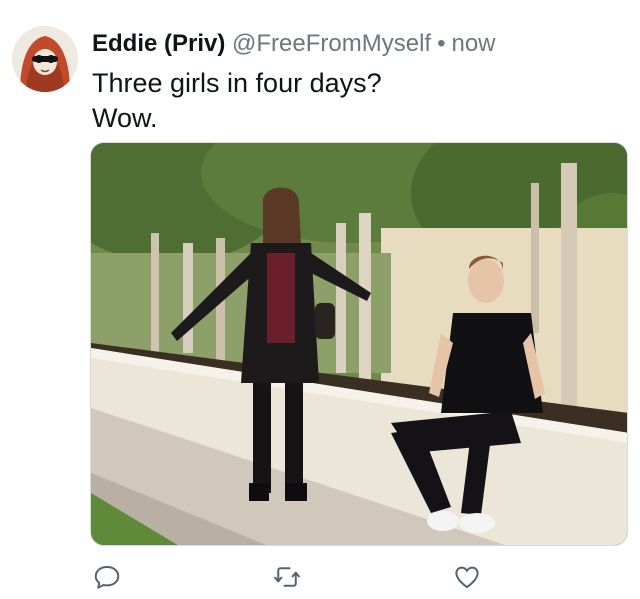 The width and height of the screenshot is (640, 599). I want to click on like-icon, so click(467, 577).